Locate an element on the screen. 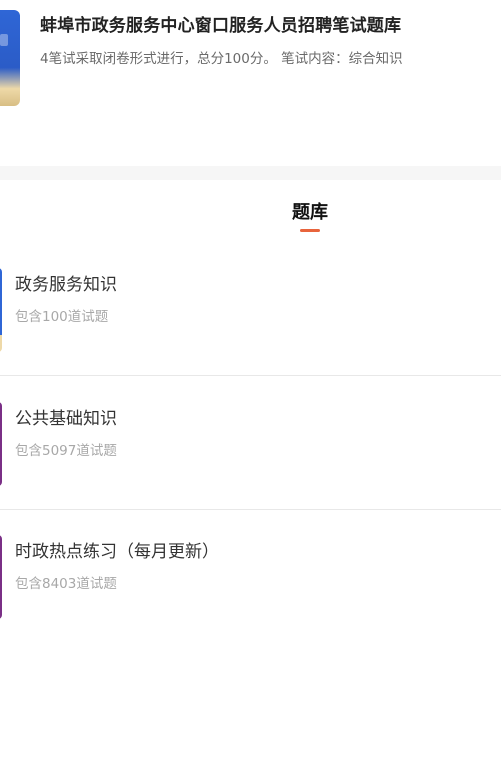 Image resolution: width=501 pixels, height=764 pixels. book-cover-icon is located at coordinates (10, 58).